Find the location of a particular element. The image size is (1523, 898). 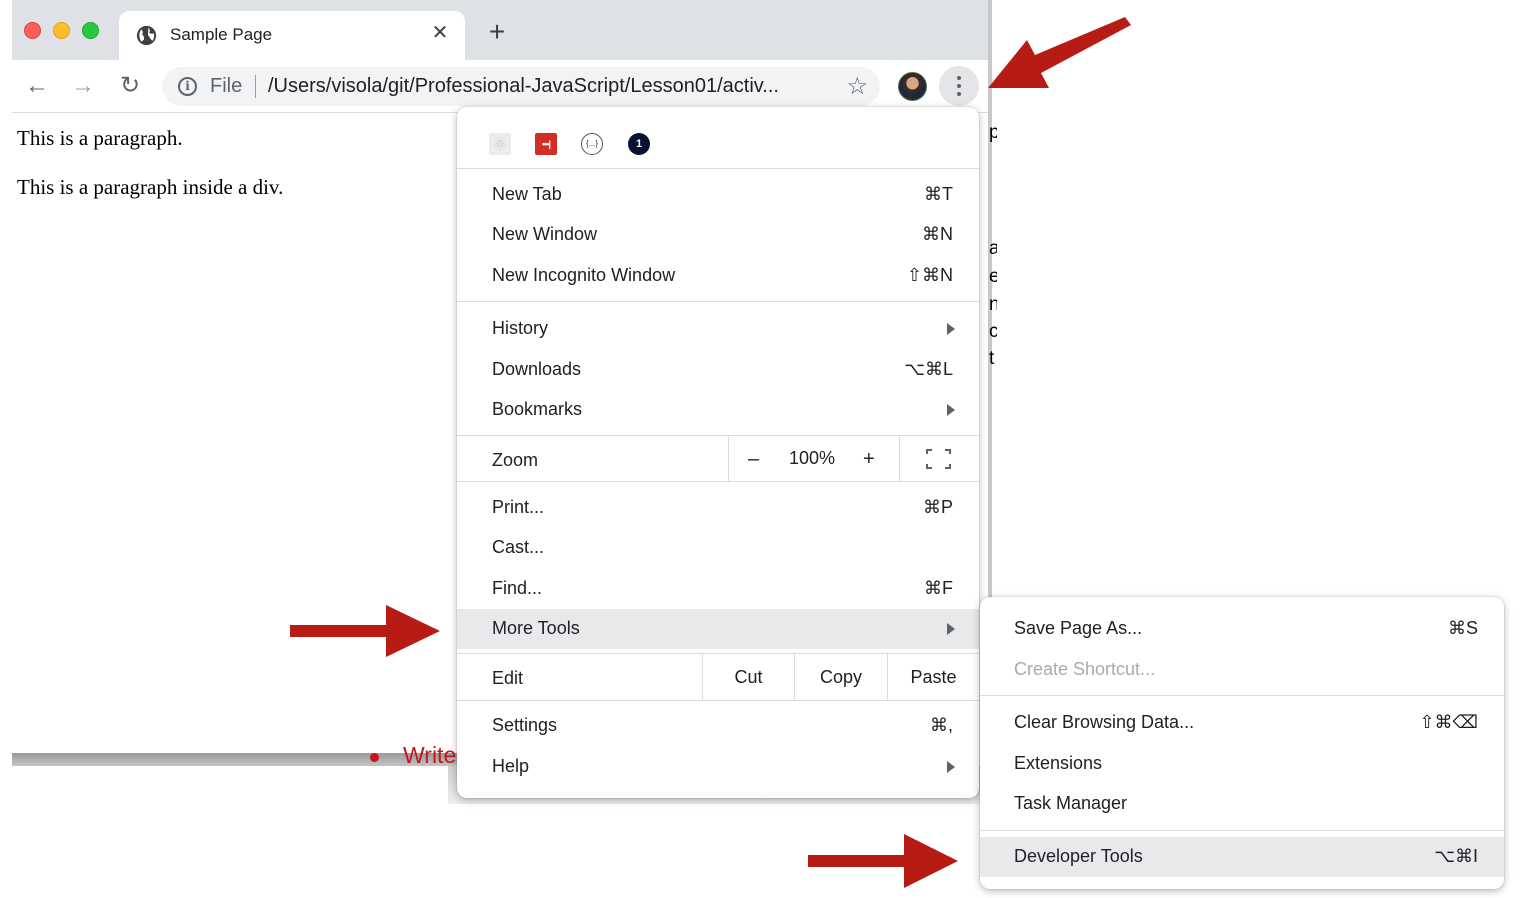

menu-item-settings: Settings ⌘, is located at coordinates (718, 726).